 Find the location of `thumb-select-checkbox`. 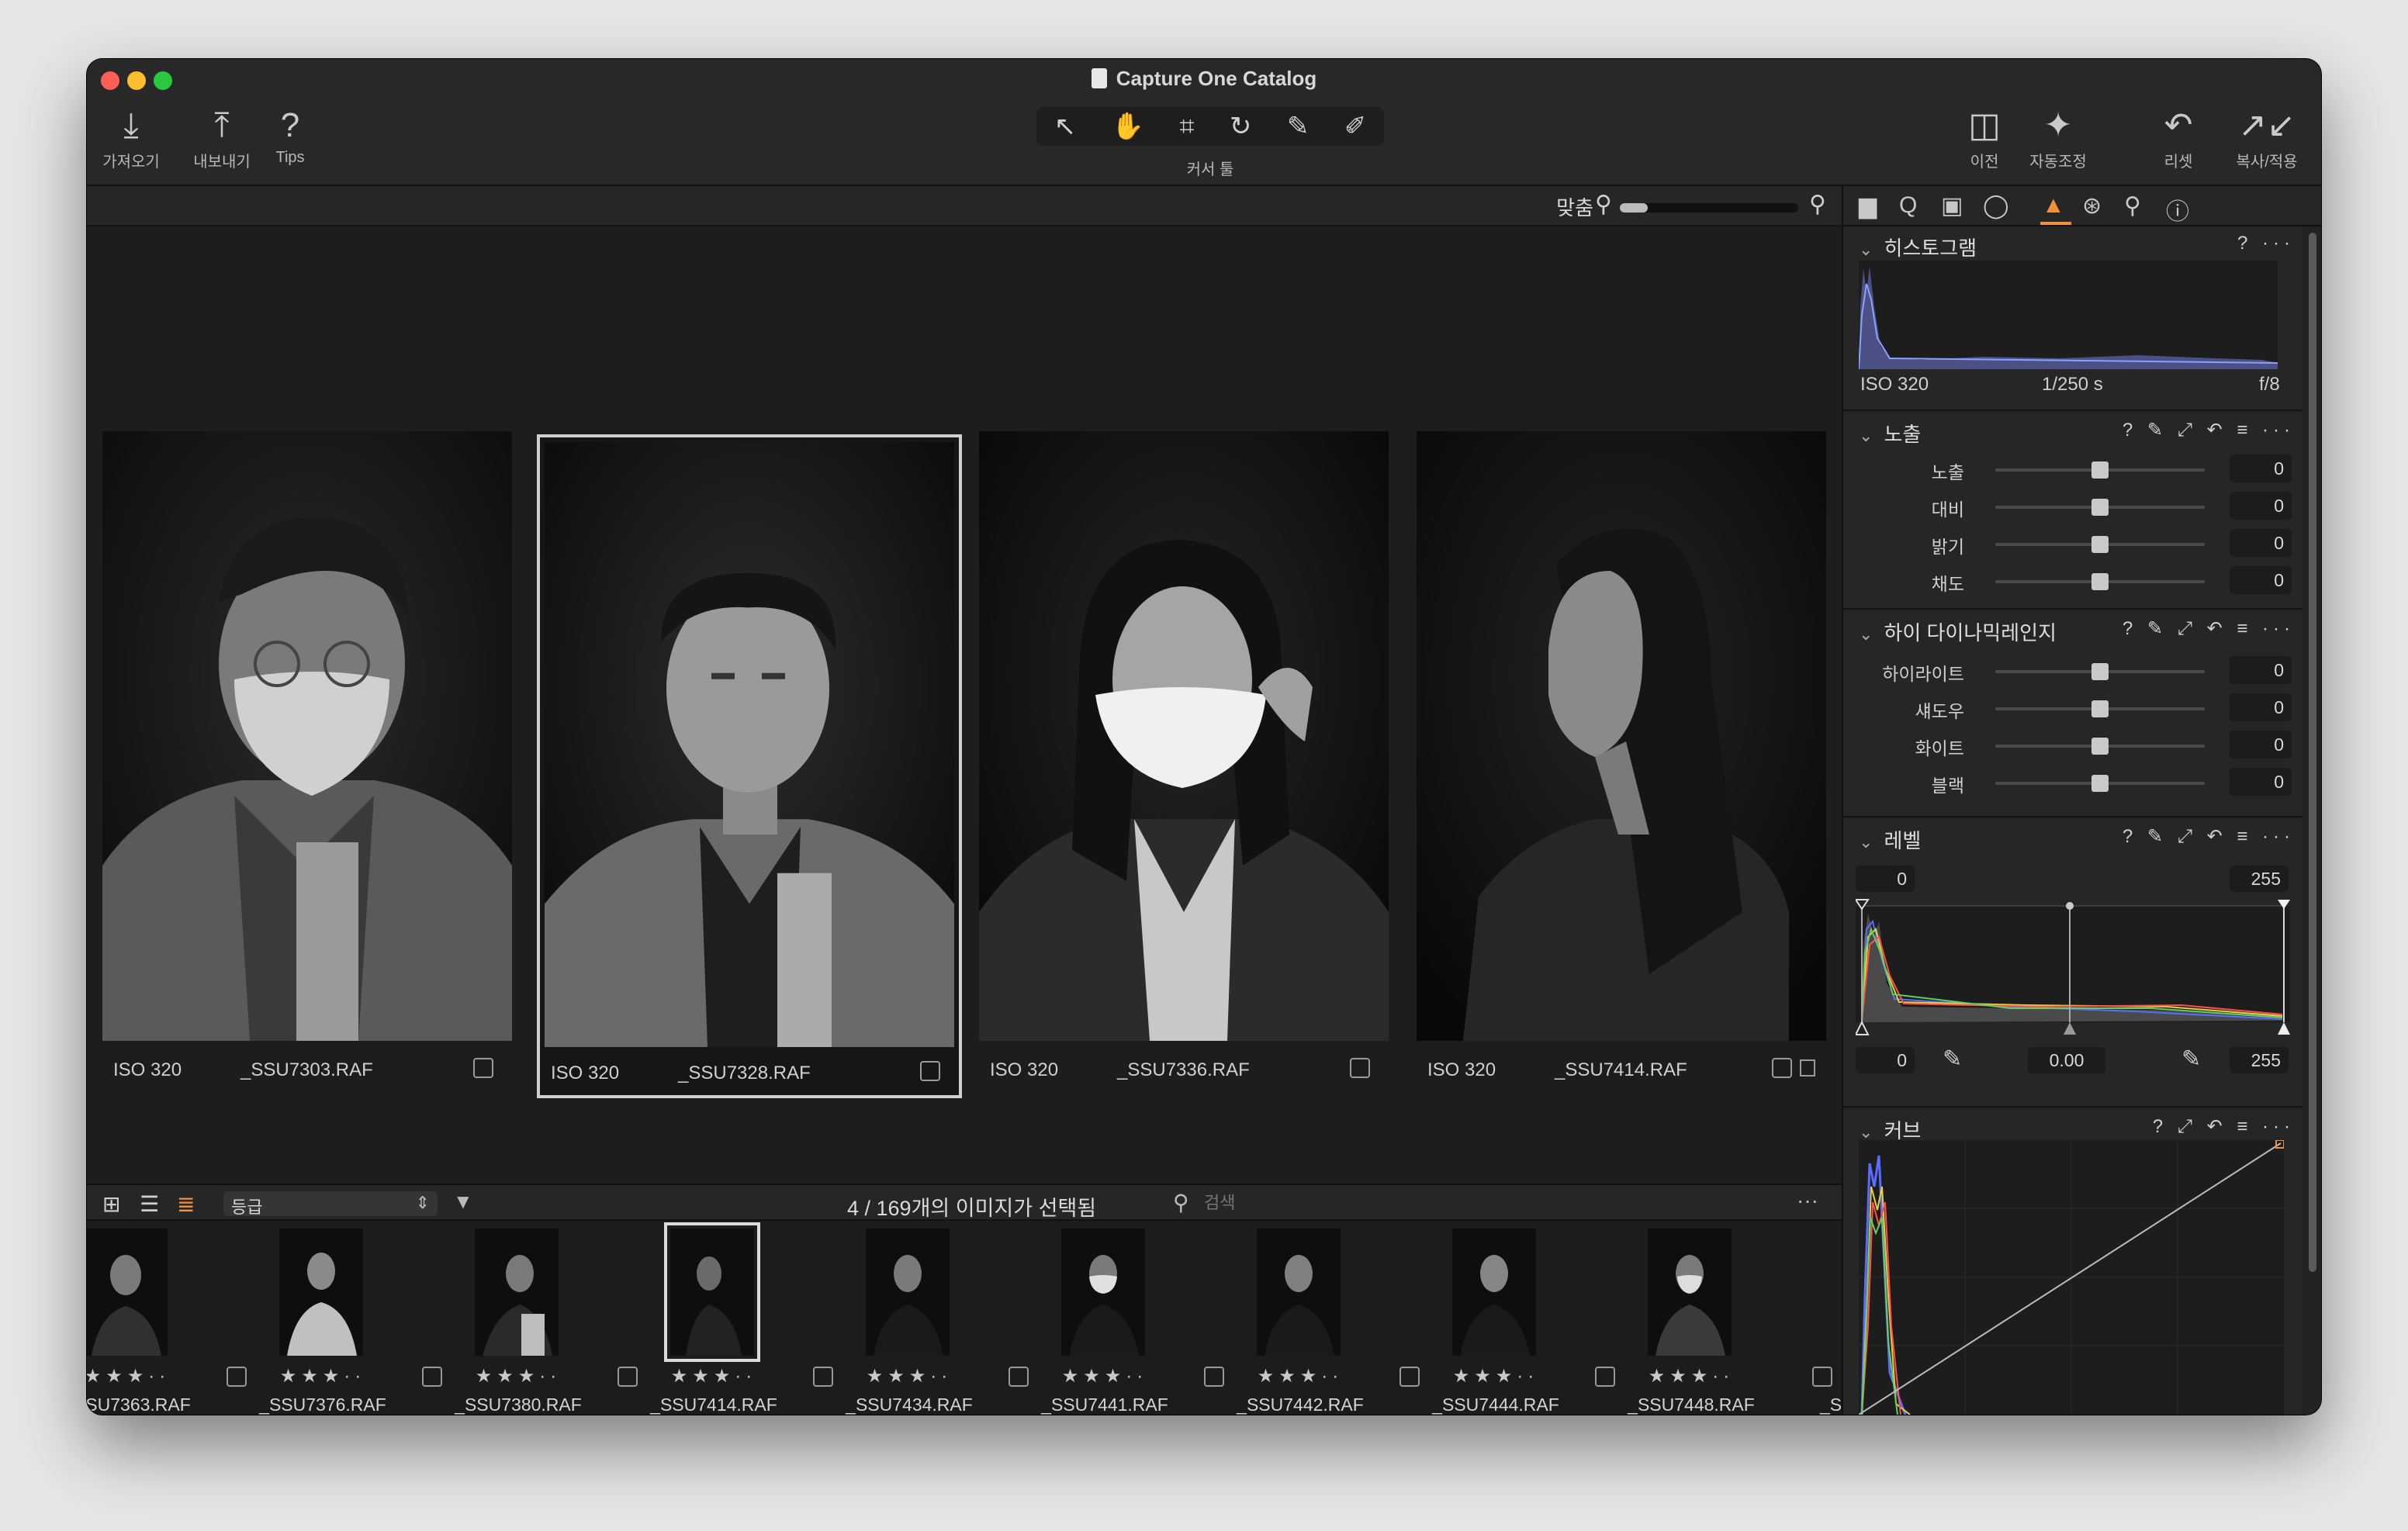

thumb-select-checkbox is located at coordinates (1822, 1377).